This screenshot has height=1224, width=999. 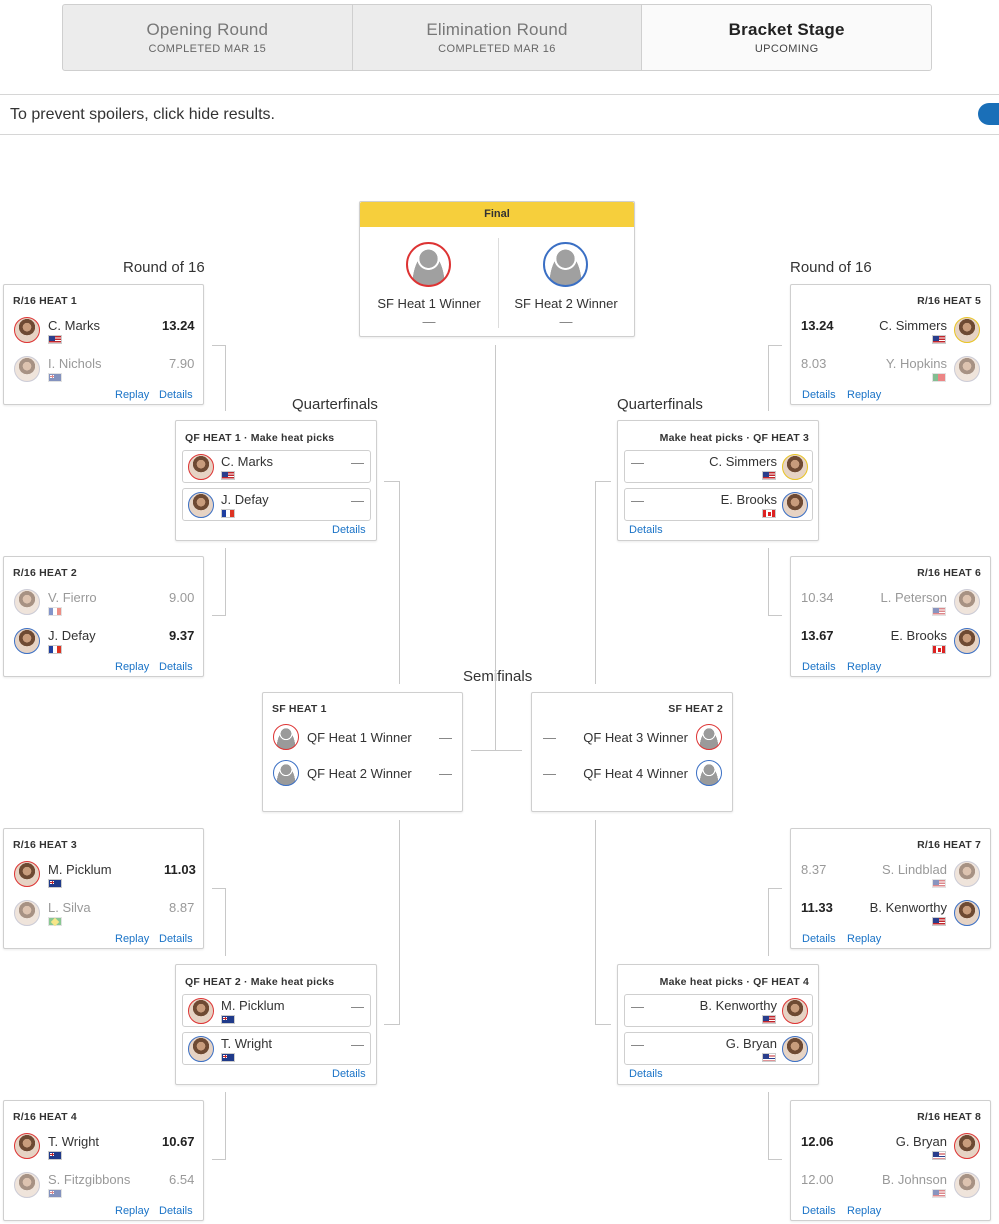 What do you see at coordinates (939, 649) in the screenshot?
I see `flag-can-icon` at bounding box center [939, 649].